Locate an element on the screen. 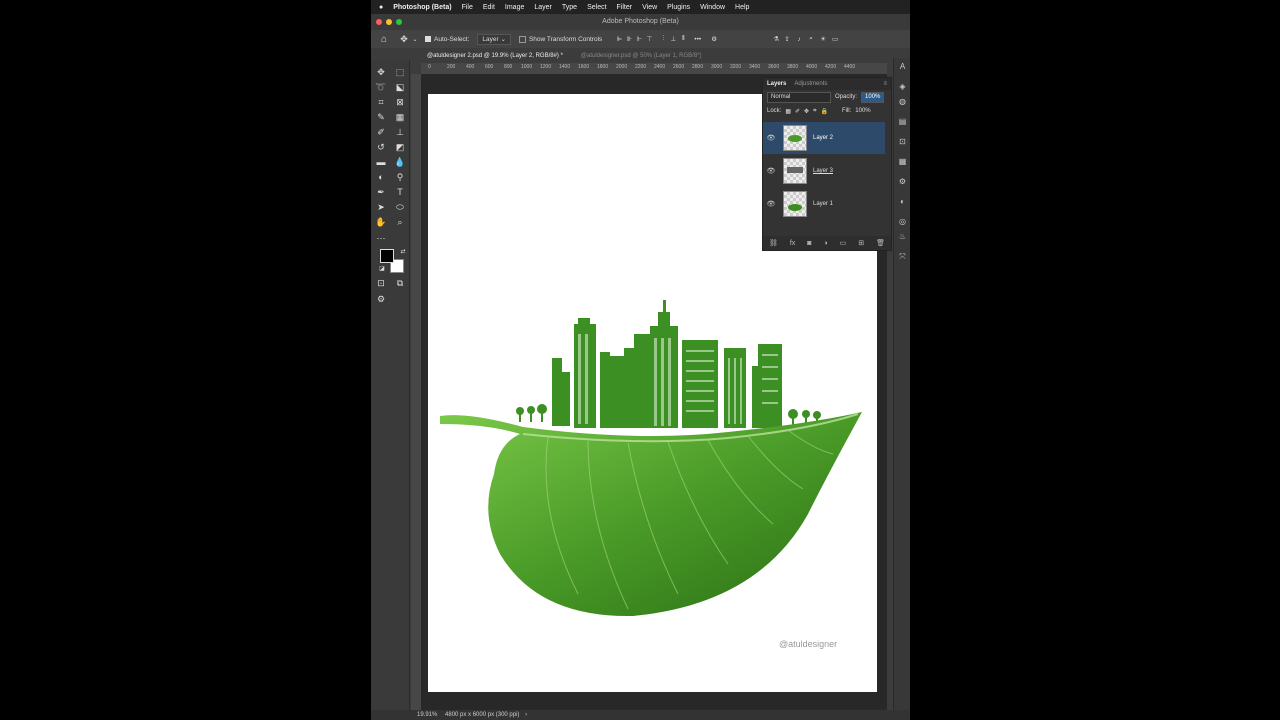 This screenshot has width=1280, height=720. brush-tool-icon: ✐ is located at coordinates (381, 132).